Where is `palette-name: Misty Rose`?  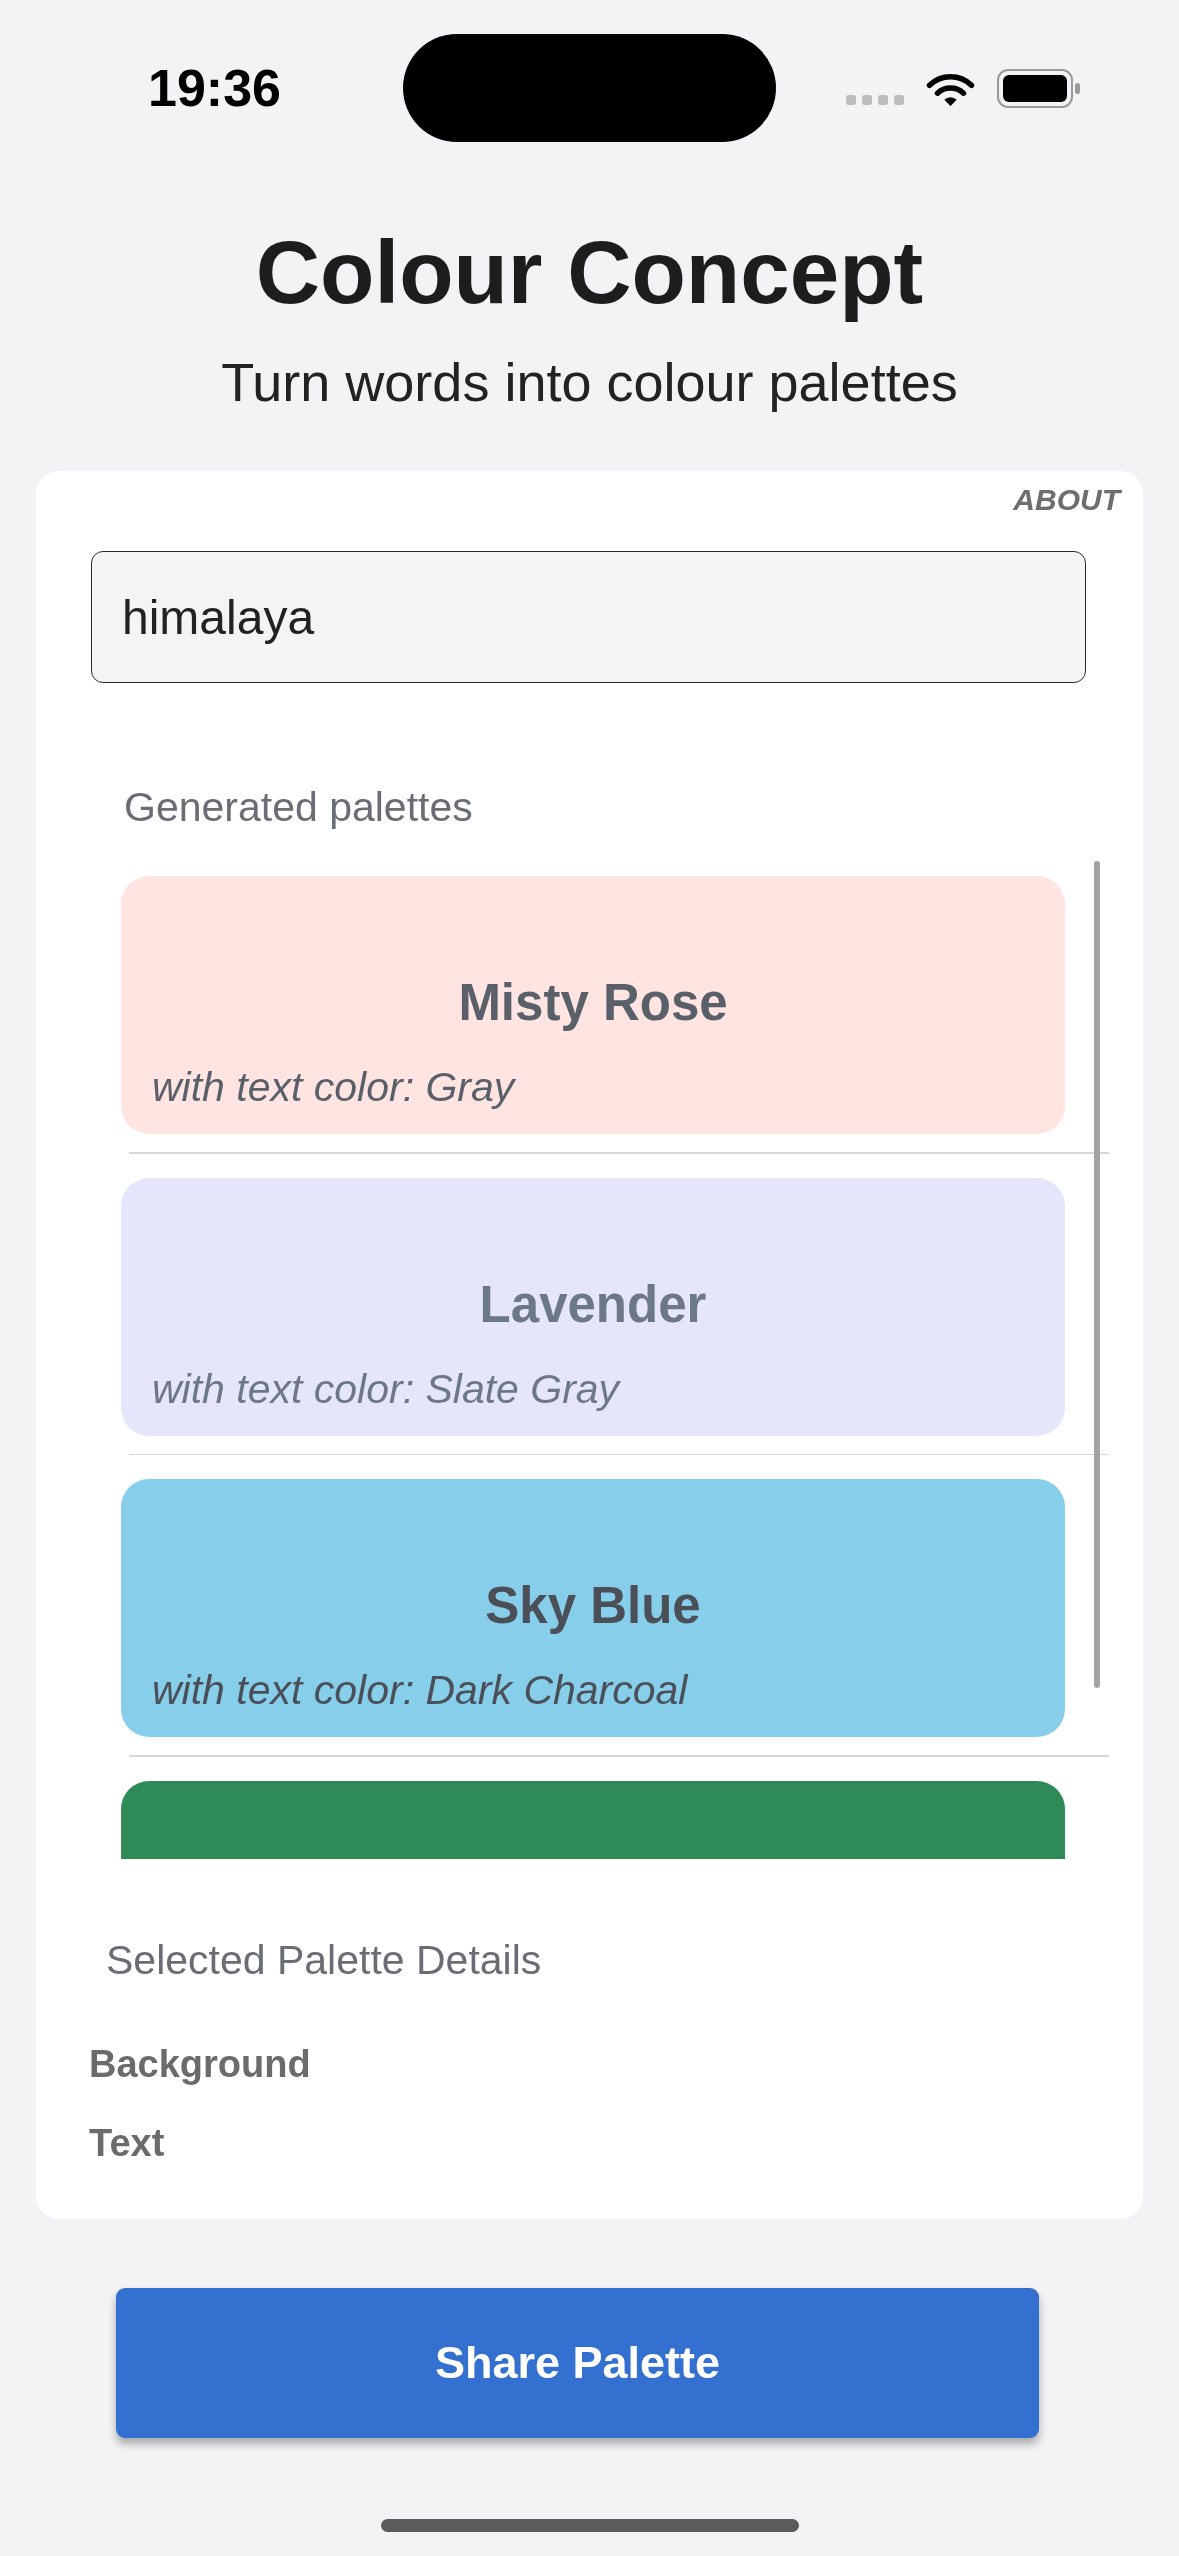 palette-name: Misty Rose is located at coordinates (593, 1003).